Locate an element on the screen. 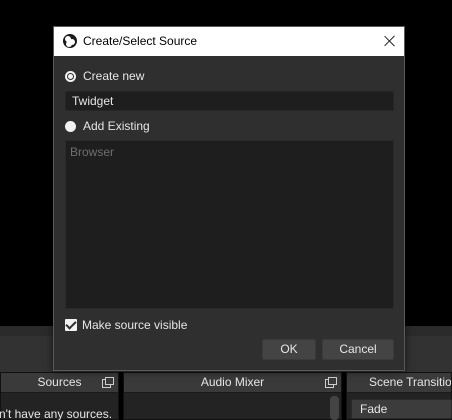 The width and height of the screenshot is (452, 420). audio-mixer-dock-title: Audio Mixer is located at coordinates (232, 382).